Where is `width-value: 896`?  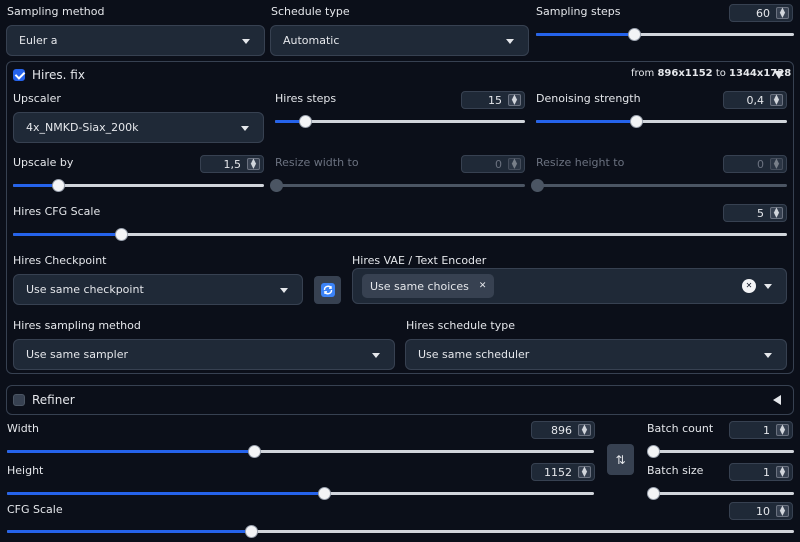 width-value: 896 is located at coordinates (561, 430).